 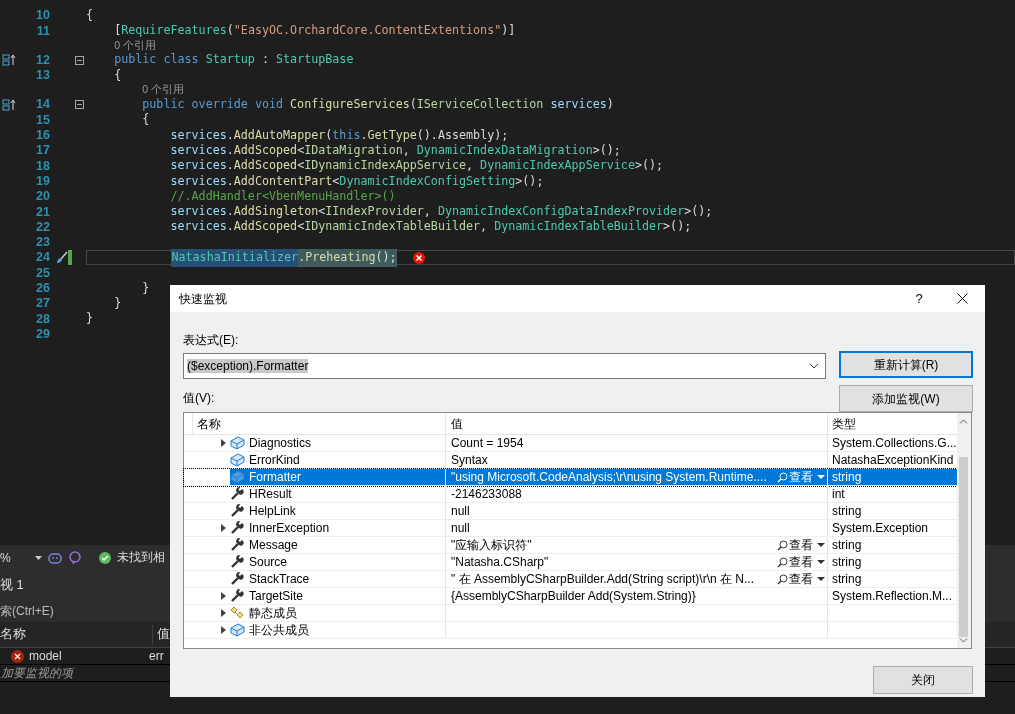 What do you see at coordinates (570, 477) in the screenshot?
I see `watch-row: Formatter "using Microsoft.CodeAnalysis;\r\nusing System.Runtime.... 查看 string` at bounding box center [570, 477].